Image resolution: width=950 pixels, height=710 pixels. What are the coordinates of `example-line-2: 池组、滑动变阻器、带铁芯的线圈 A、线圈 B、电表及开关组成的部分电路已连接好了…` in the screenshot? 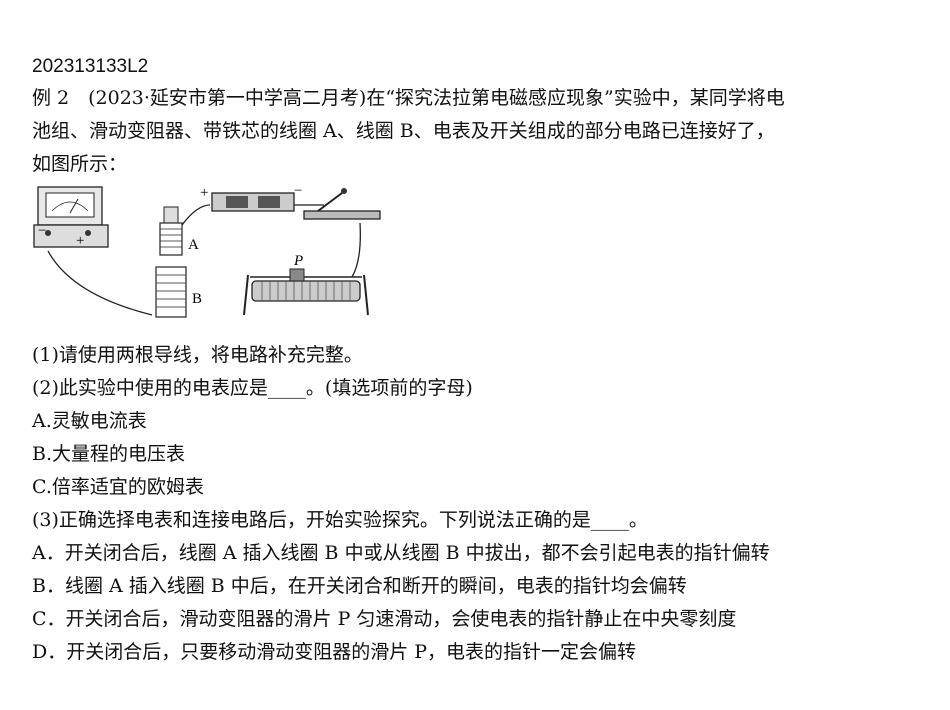 It's located at (403, 131).